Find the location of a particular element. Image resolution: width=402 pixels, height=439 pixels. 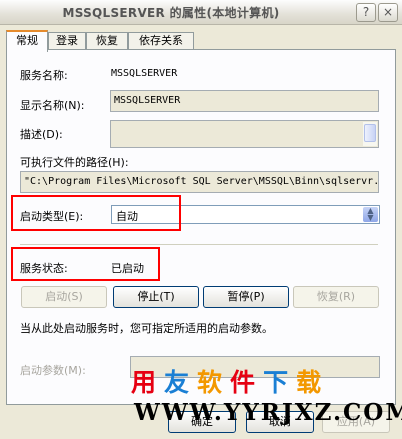

watermark-cn-text: 用友软件下载 is located at coordinates (230, 381).